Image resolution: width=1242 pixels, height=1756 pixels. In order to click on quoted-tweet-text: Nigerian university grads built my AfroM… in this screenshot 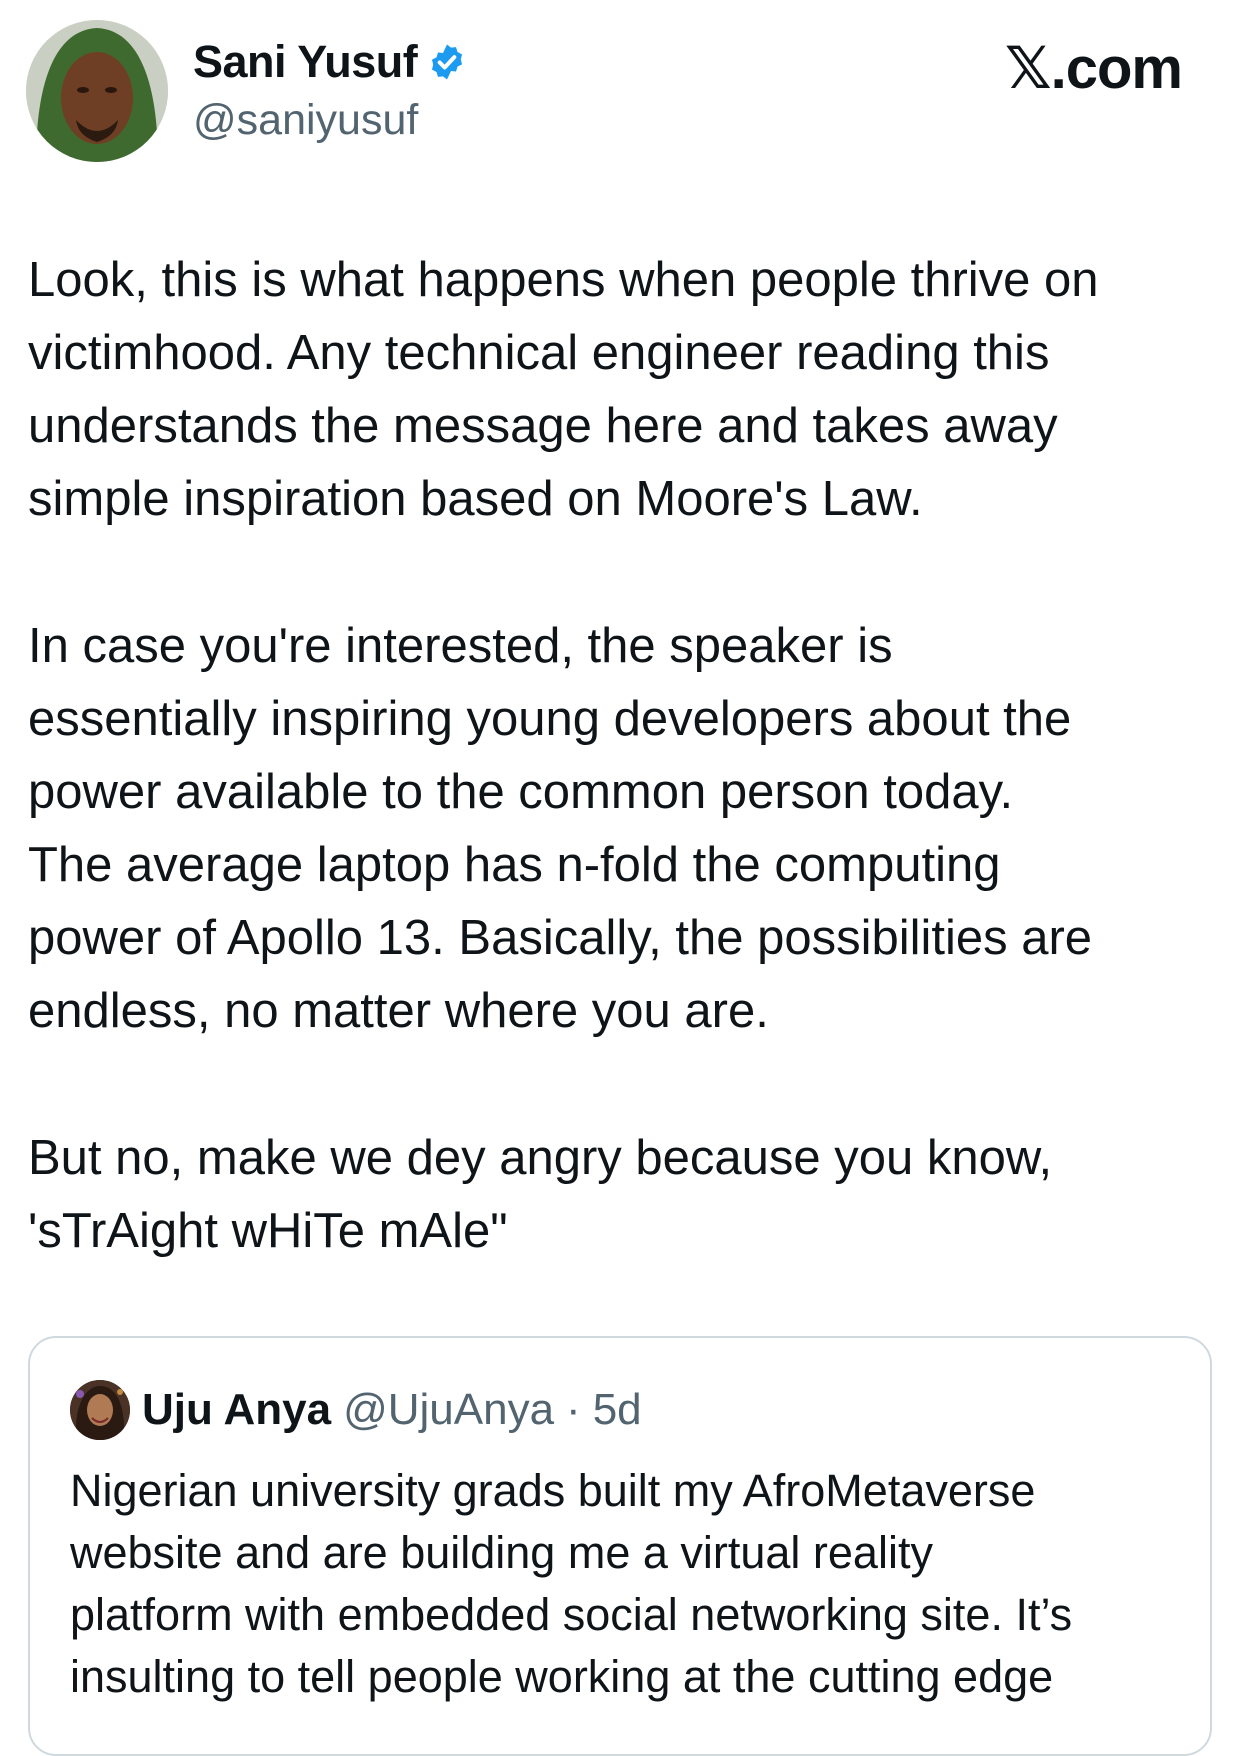, I will do `click(571, 1583)`.